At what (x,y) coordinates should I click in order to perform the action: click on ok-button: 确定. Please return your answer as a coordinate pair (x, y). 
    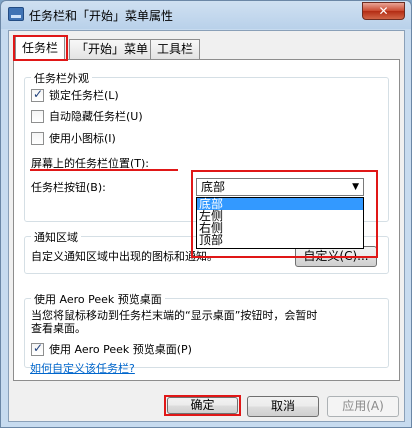
    Looking at the image, I should click on (202, 405).